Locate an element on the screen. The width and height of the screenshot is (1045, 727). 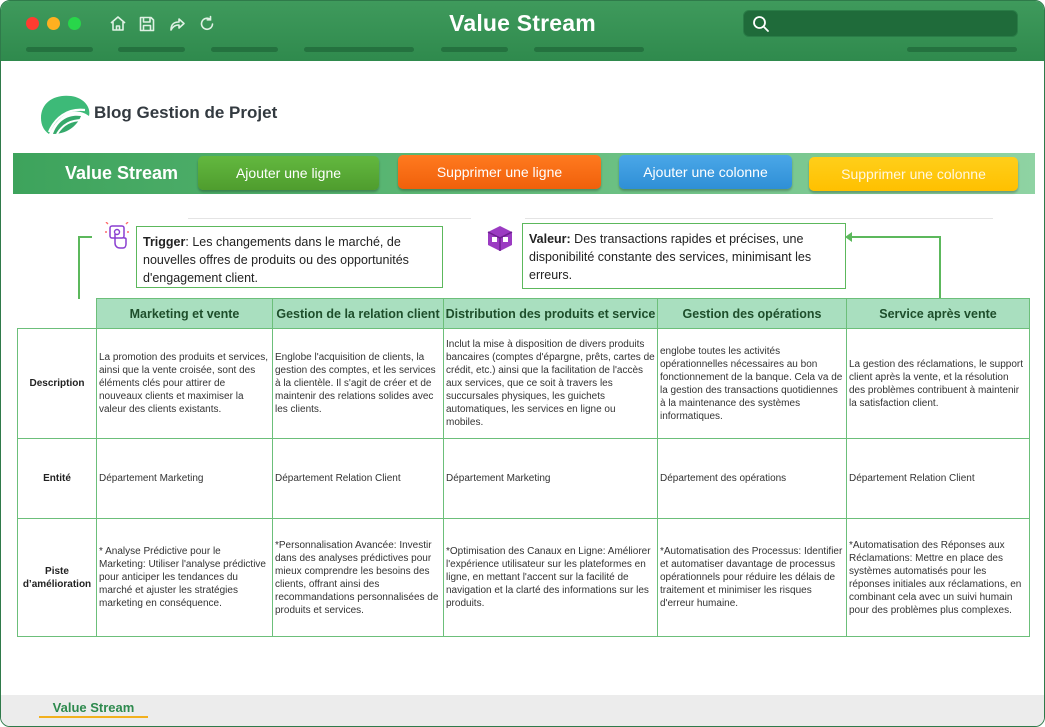
add-row-button: Ajouter une ligne is located at coordinates (288, 173).